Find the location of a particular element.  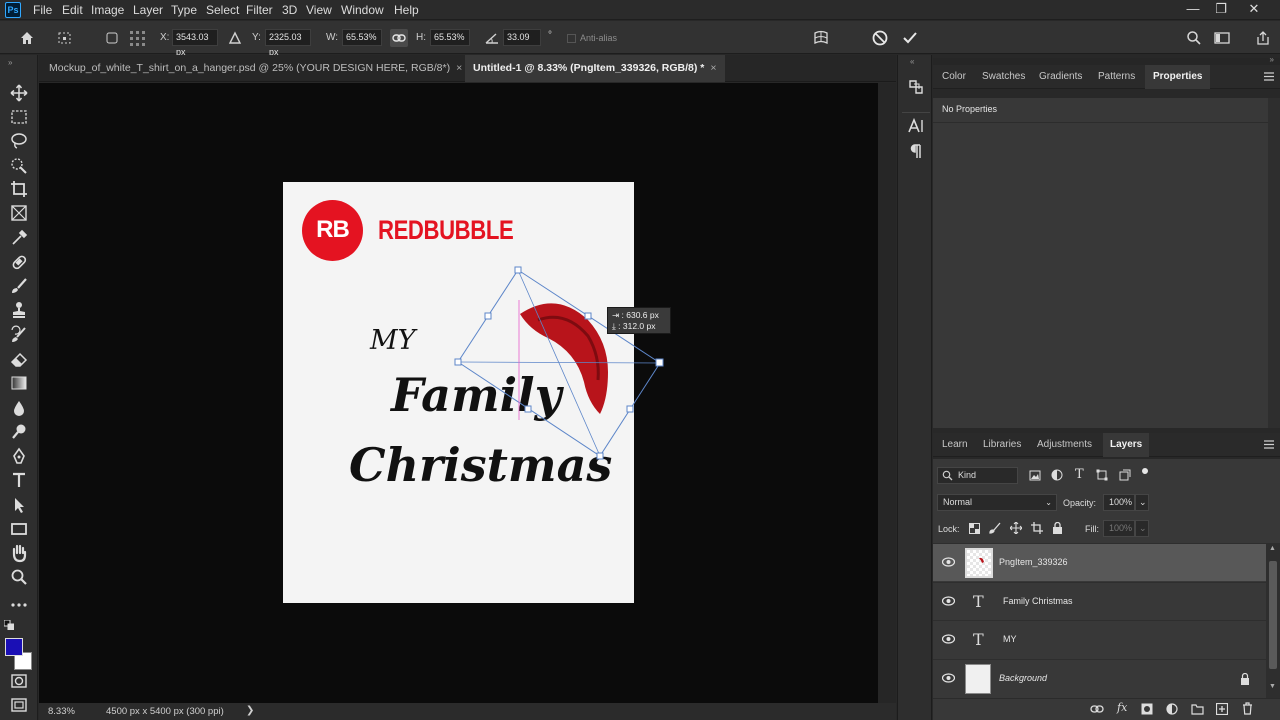

filter-pixel-icon is located at coordinates (1035, 475).